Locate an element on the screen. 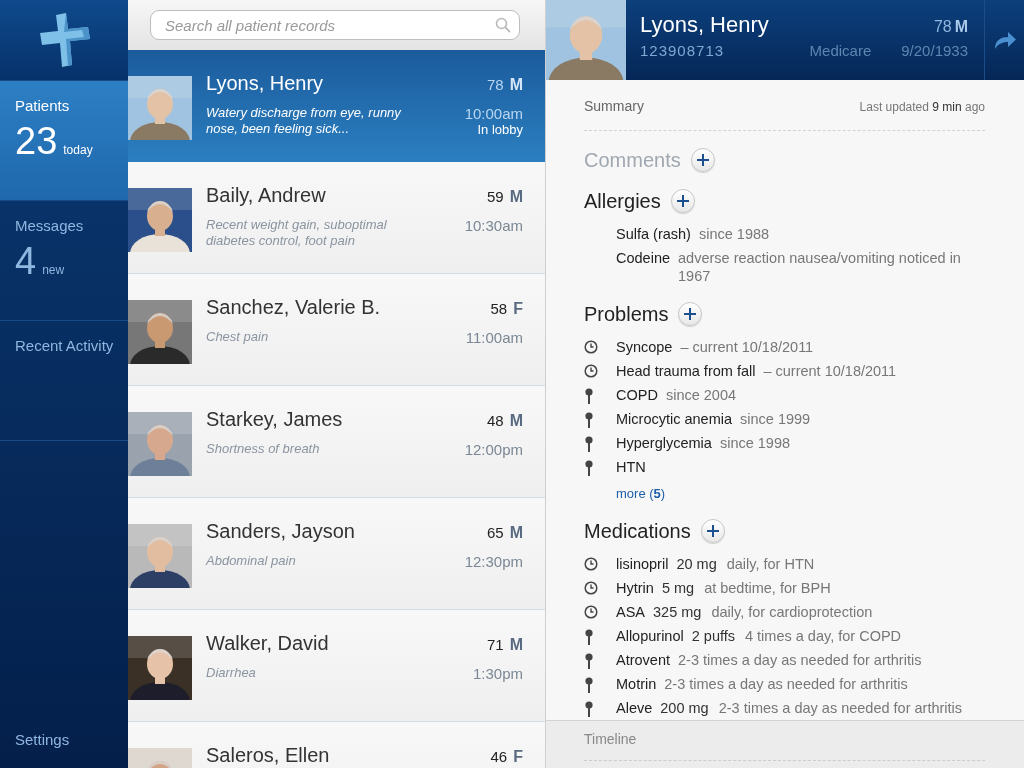 This screenshot has height=768, width=1024. item-name: Motrin is located at coordinates (636, 684).